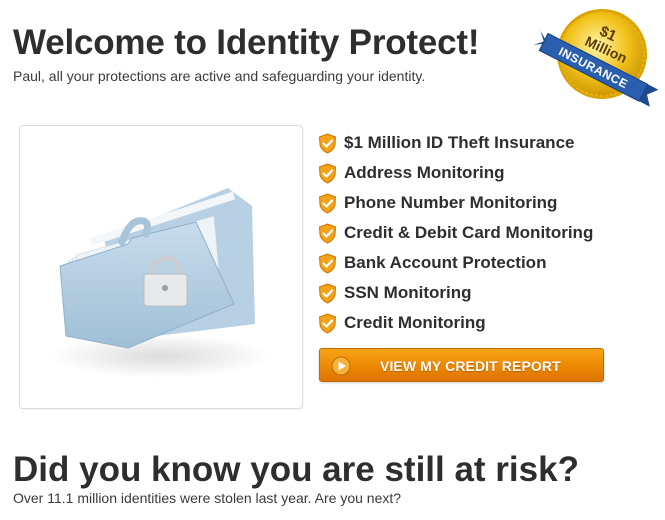 The image size is (665, 520). Describe the element at coordinates (451, 202) in the screenshot. I see `feature-label: Phone Number Monitoring` at that location.